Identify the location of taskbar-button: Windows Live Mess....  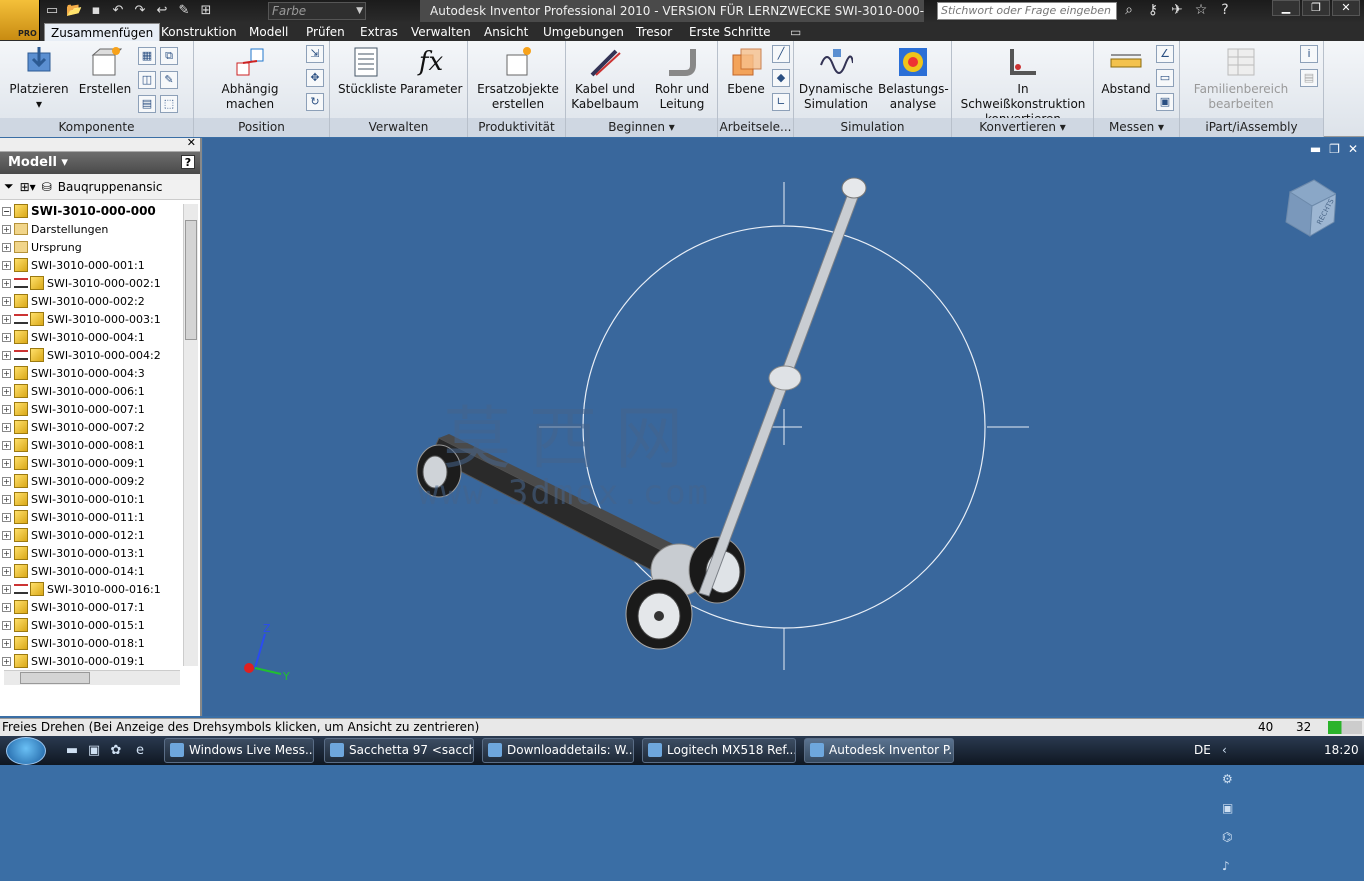
(239, 750).